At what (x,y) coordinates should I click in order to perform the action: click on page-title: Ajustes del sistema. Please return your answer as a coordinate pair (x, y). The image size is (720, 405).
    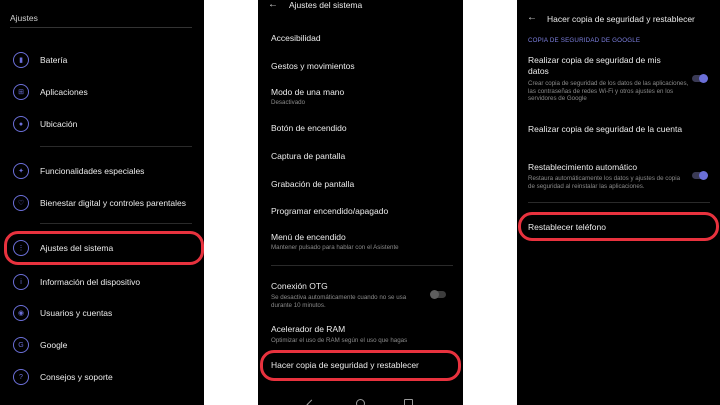
    Looking at the image, I should click on (326, 5).